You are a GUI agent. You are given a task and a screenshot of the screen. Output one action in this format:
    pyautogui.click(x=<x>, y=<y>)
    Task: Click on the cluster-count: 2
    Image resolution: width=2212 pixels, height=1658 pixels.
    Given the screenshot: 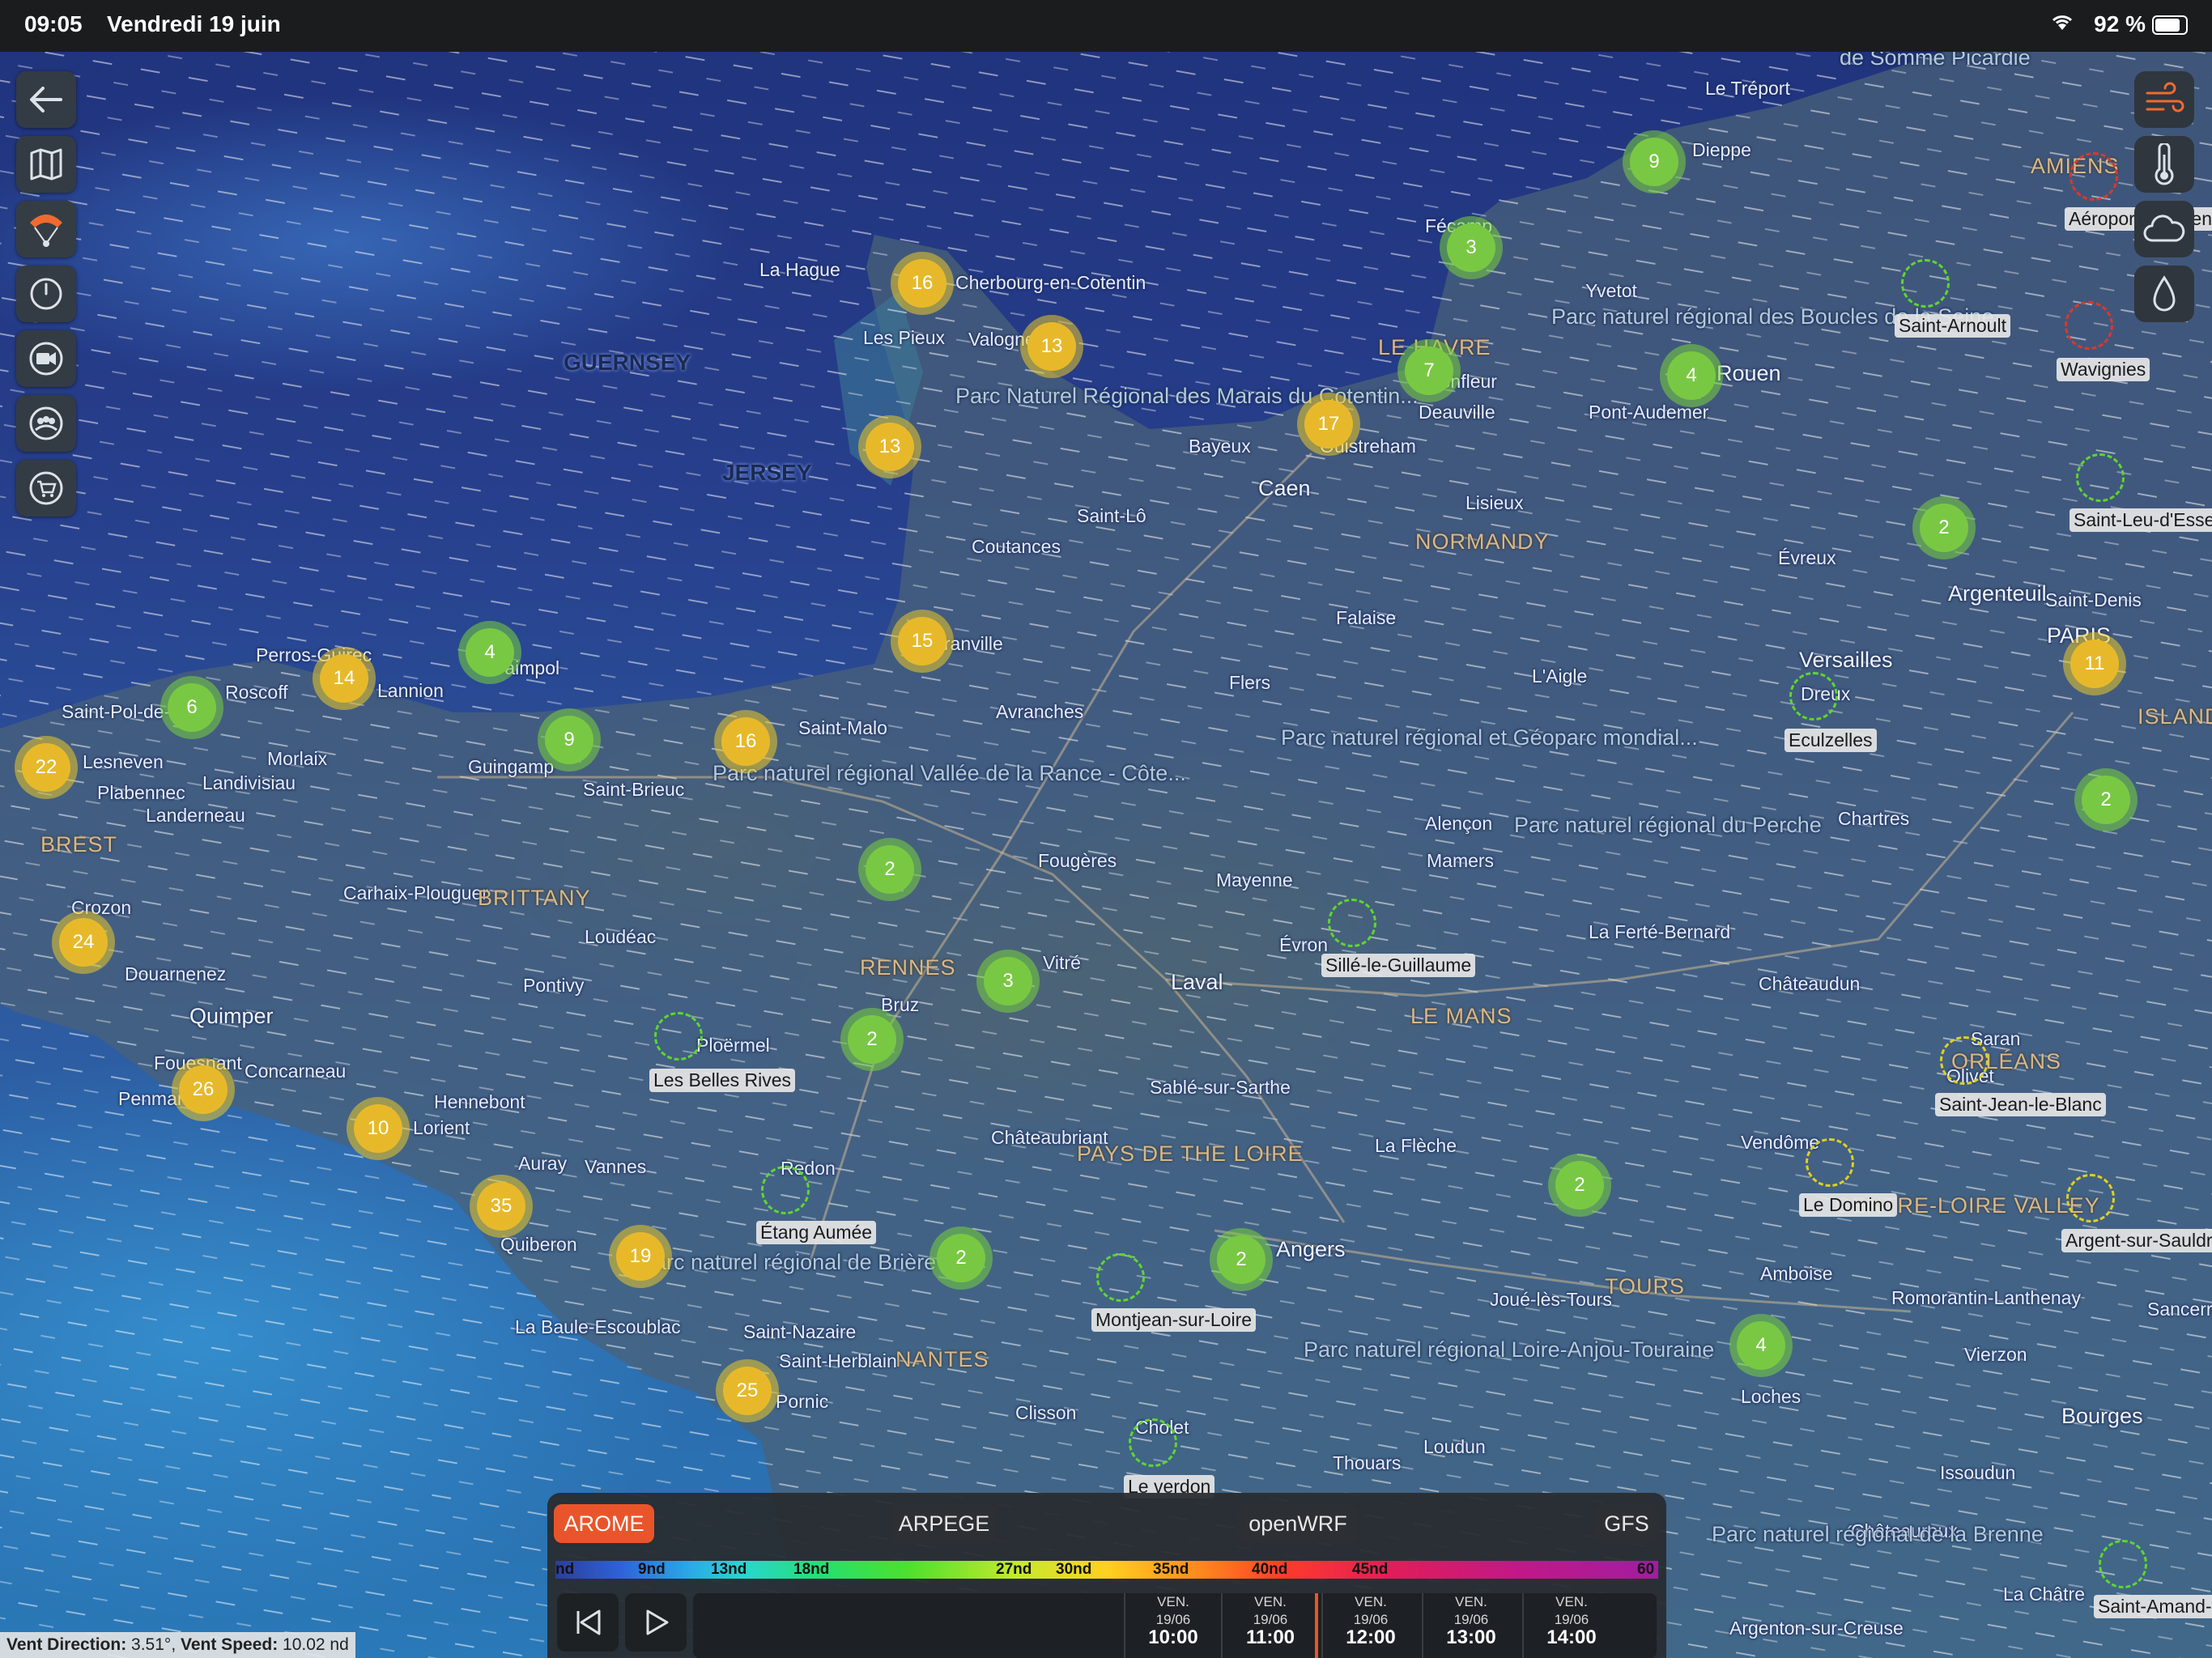 What is the action you would take?
    pyautogui.click(x=1241, y=1259)
    